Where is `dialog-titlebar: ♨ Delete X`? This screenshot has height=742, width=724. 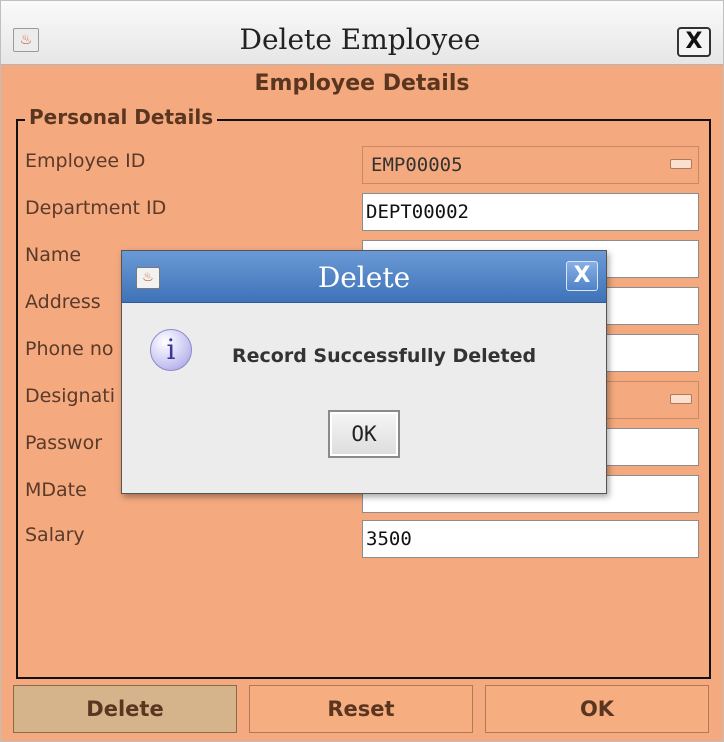
dialog-titlebar: ♨ Delete X is located at coordinates (364, 277).